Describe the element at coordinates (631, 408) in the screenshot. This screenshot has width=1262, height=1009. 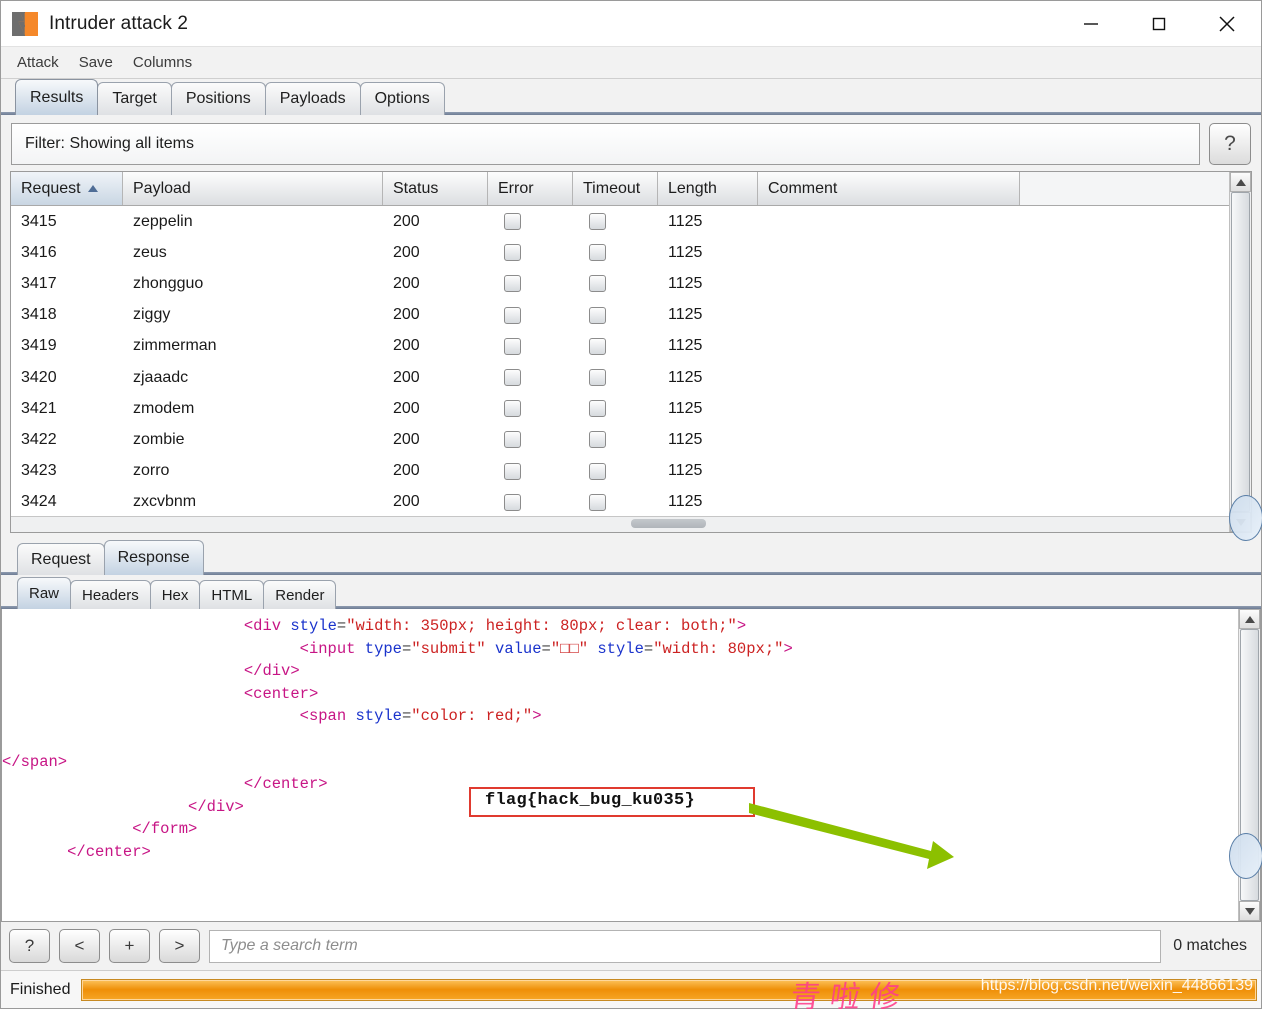
I see `table-row: 3421 zmodem 200 1125` at that location.